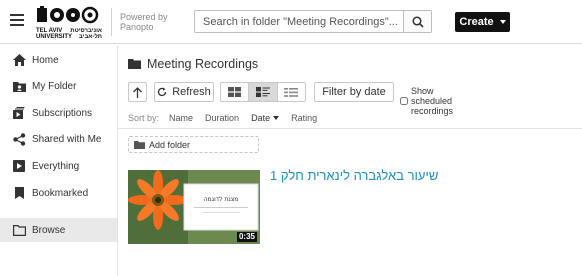 Image resolution: width=582 pixels, height=276 pixels. I want to click on duration-badge: 0:35, so click(246, 237).